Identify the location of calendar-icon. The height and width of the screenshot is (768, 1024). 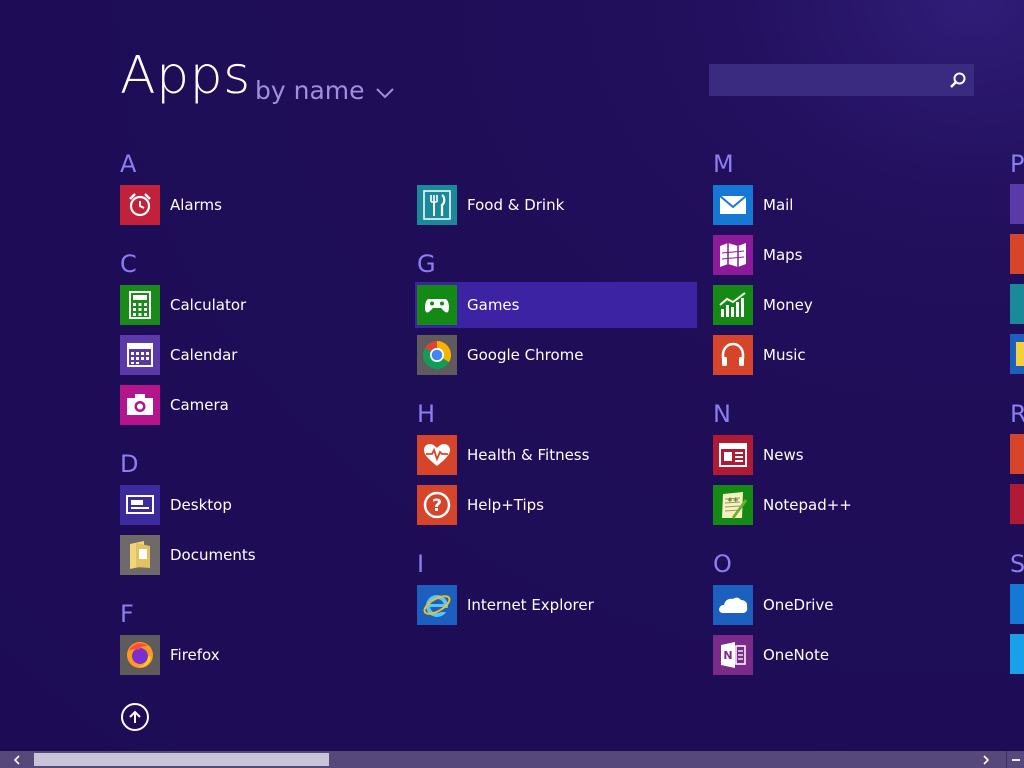
(140, 355).